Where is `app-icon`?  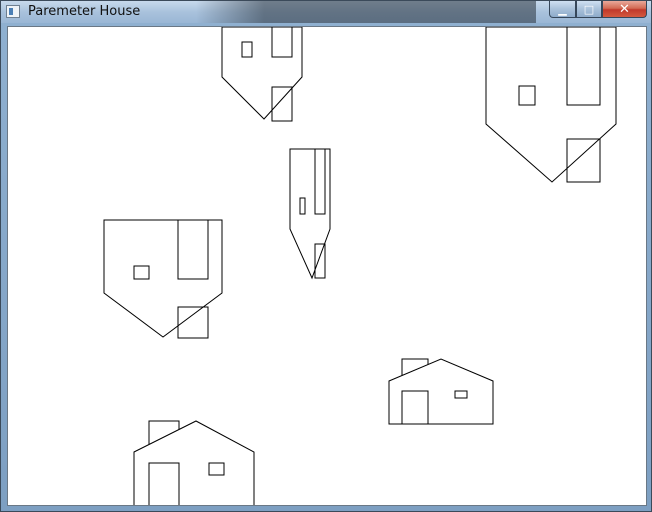 app-icon is located at coordinates (13, 11).